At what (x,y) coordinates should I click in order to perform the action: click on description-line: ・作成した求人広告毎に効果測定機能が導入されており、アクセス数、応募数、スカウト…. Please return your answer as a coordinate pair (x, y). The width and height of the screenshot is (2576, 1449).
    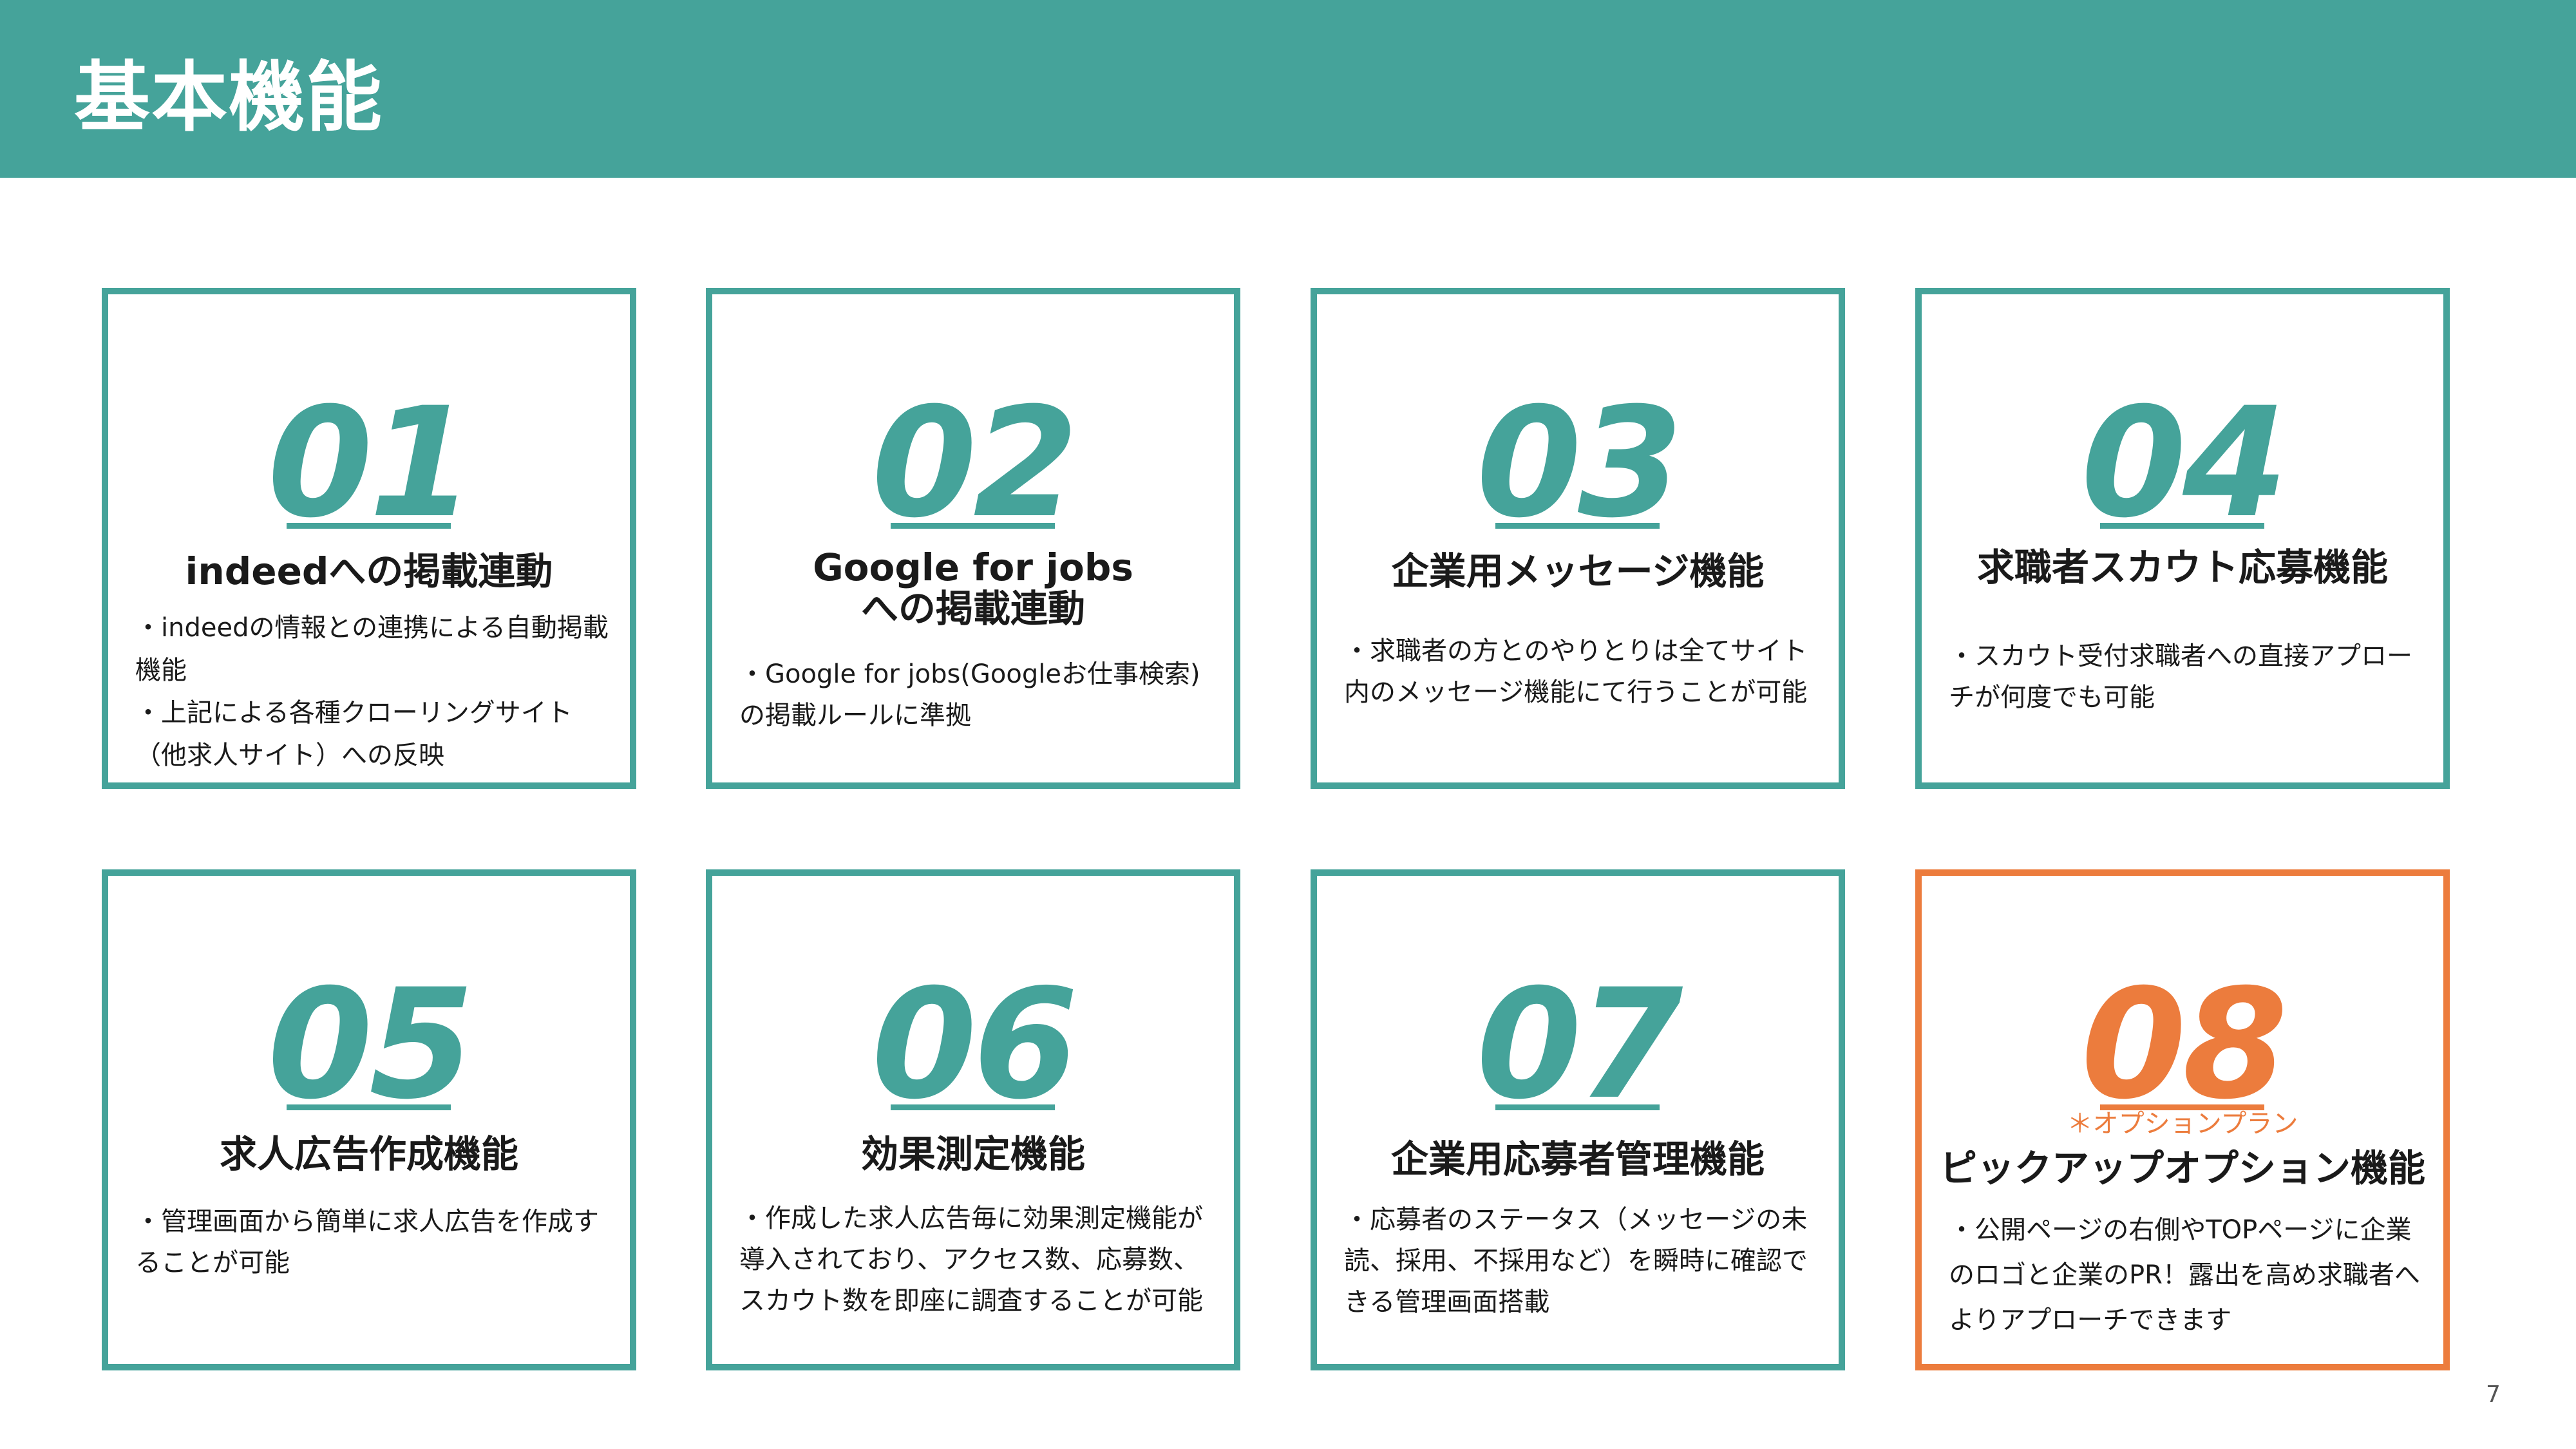
    Looking at the image, I should click on (971, 1260).